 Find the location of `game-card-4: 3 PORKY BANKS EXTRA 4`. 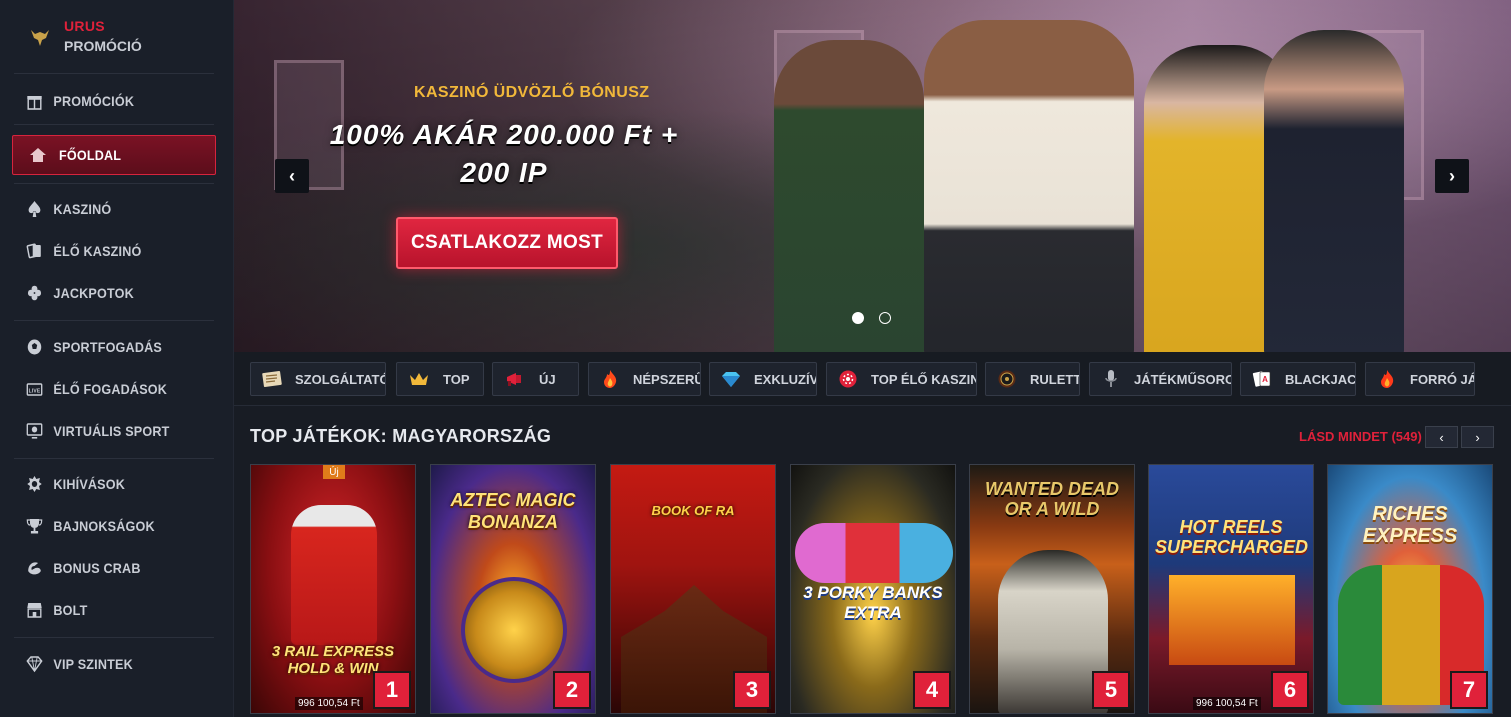

game-card-4: 3 PORKY BANKS EXTRA 4 is located at coordinates (873, 589).